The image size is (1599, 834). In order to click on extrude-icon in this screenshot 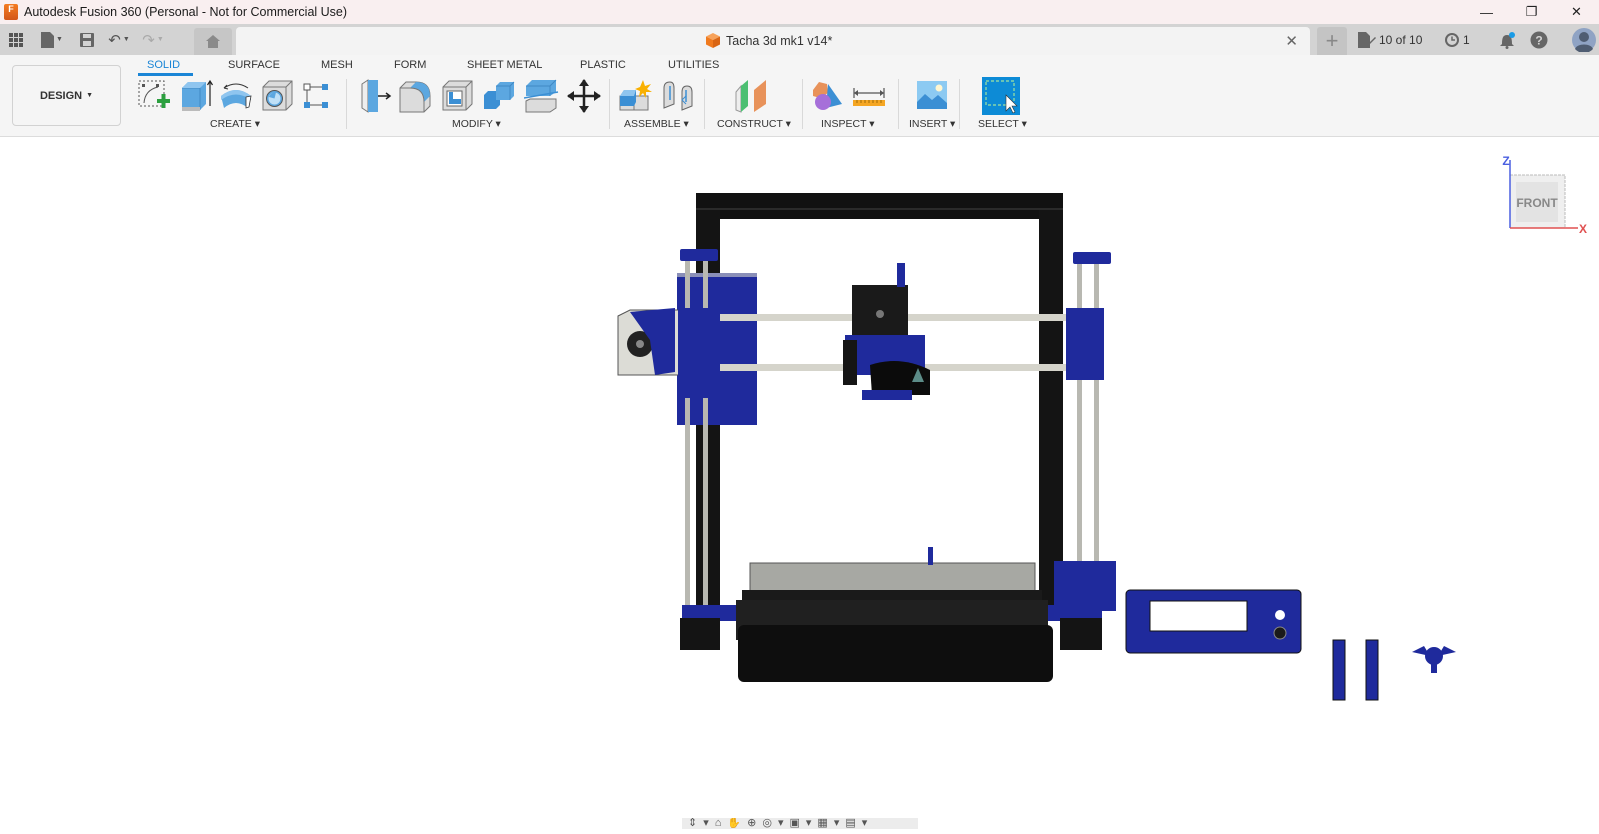, I will do `click(198, 95)`.